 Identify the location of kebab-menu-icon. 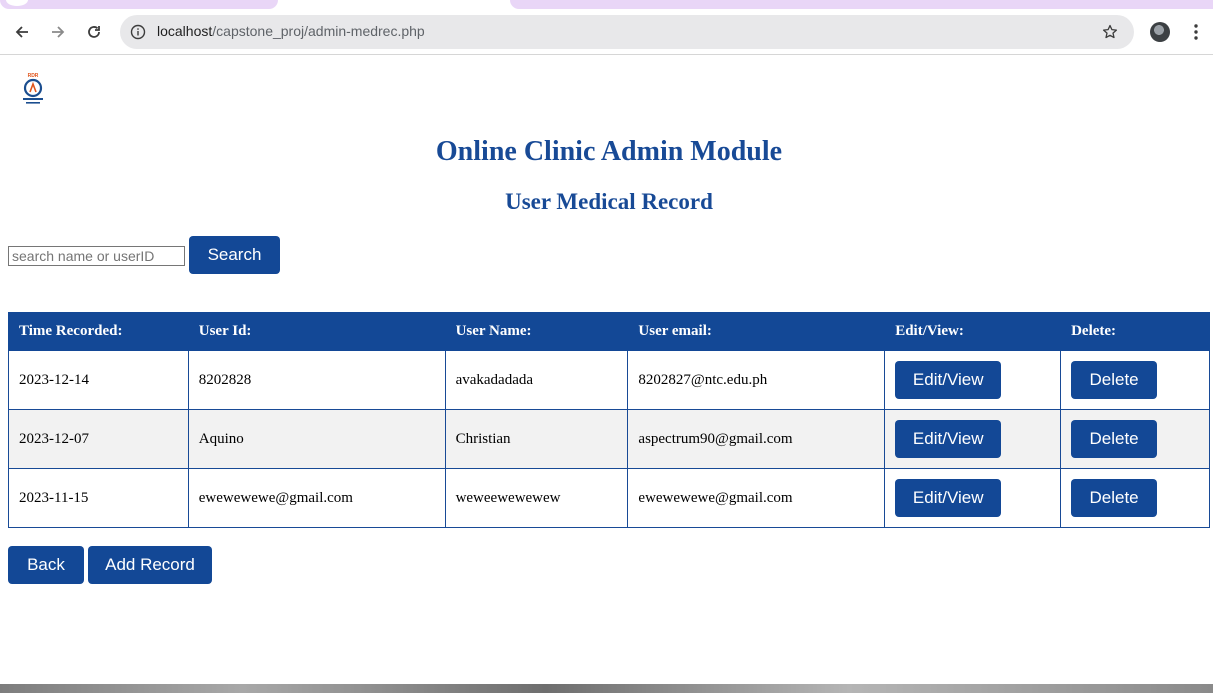
(1196, 32).